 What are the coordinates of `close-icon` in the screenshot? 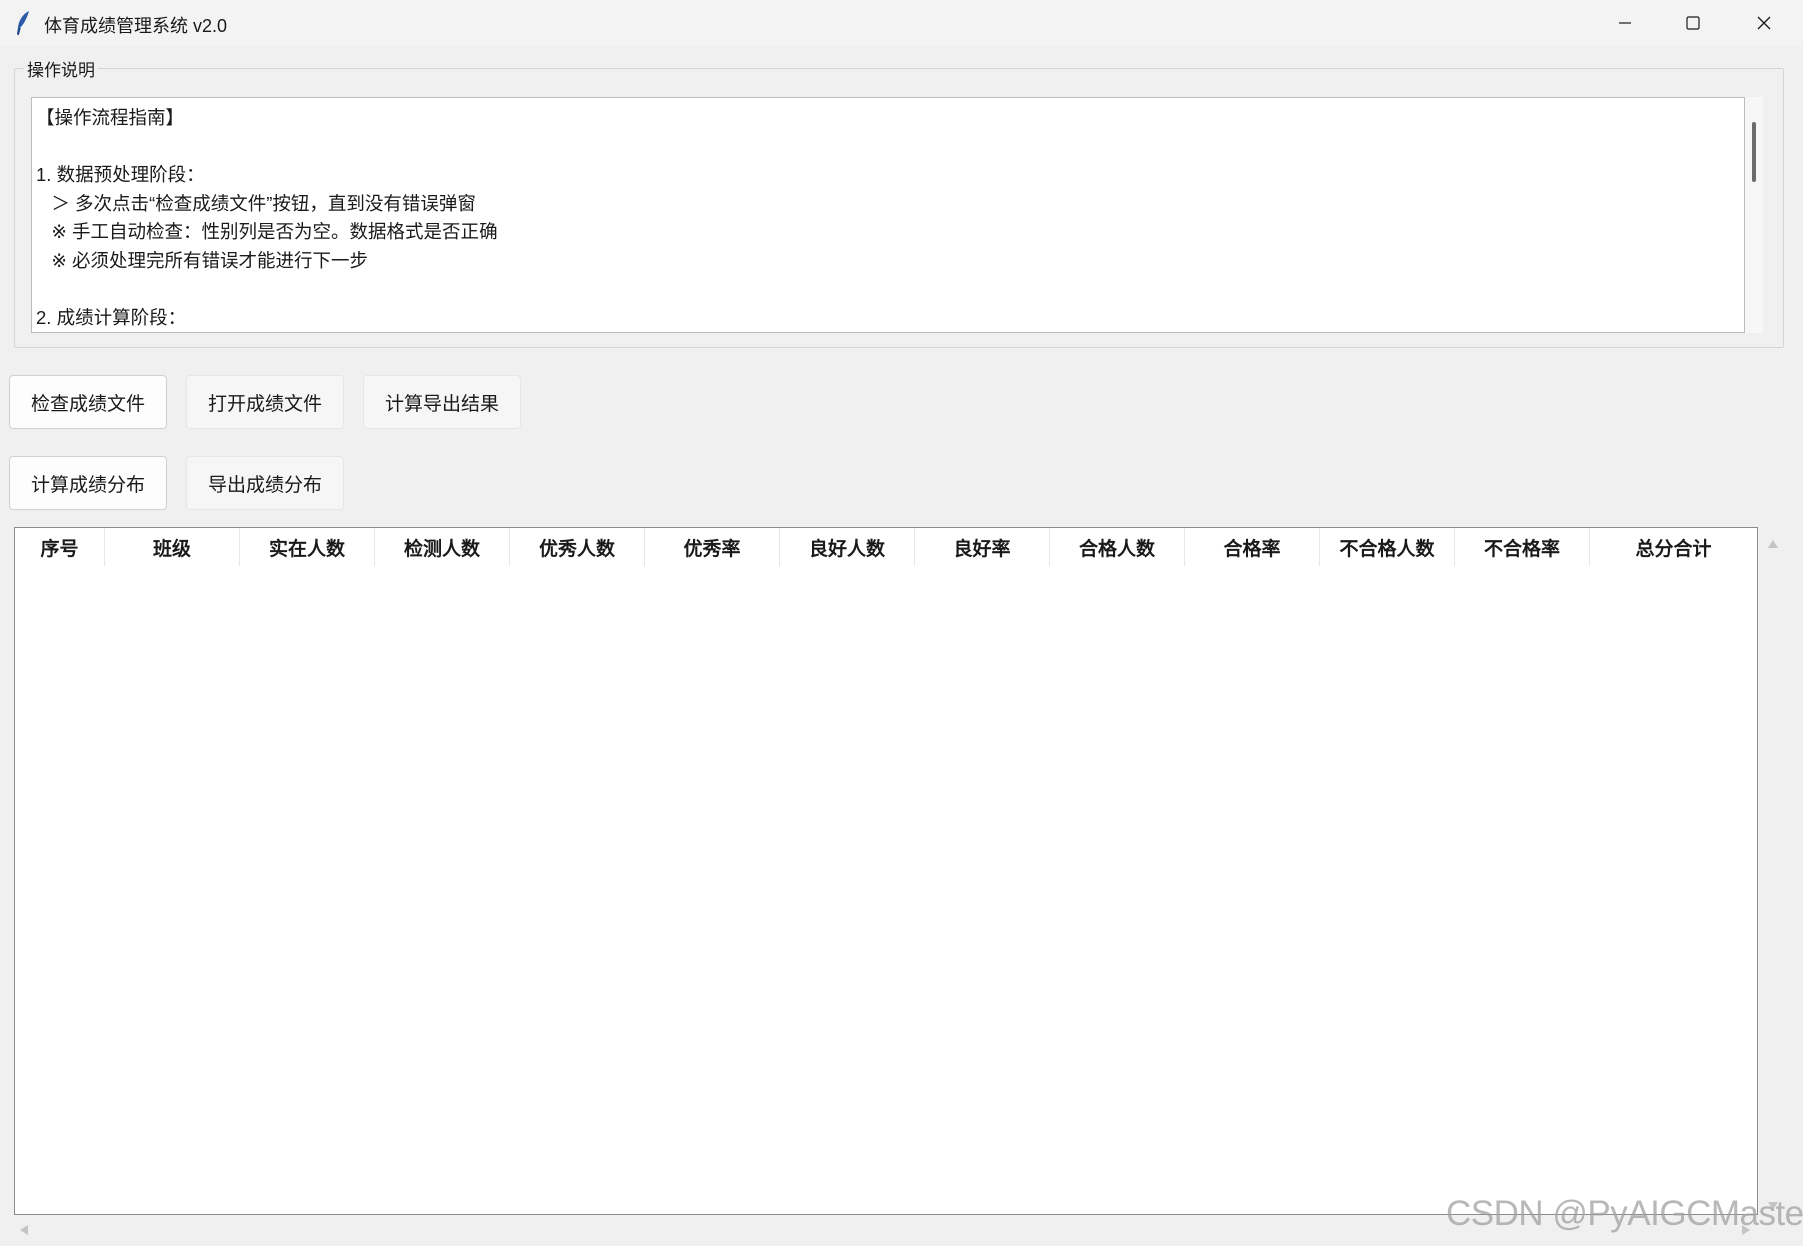 It's located at (1764, 23).